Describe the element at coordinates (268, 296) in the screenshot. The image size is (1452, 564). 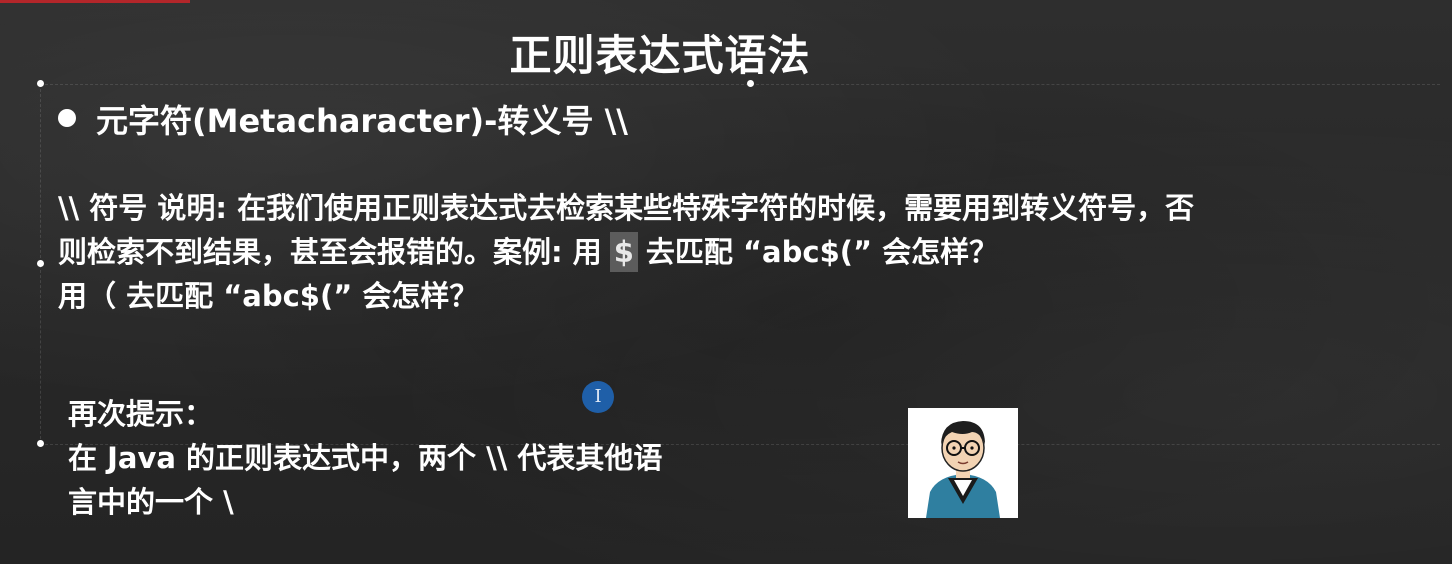
I see `paragraph-line-3: 用（ 去匹配 “abc$(” 会怎样？` at that location.